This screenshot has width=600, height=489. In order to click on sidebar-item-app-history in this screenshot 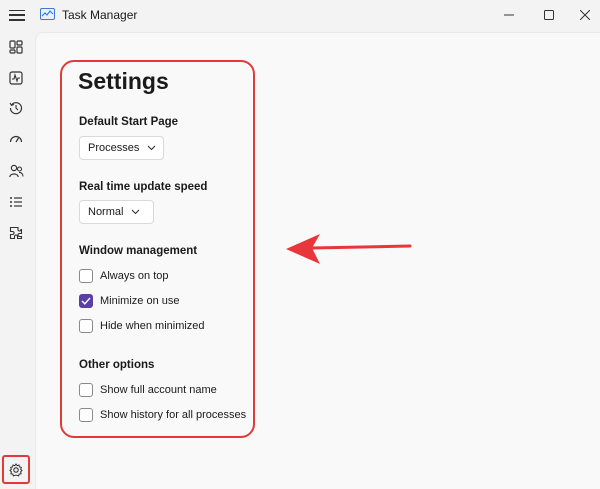, I will do `click(16, 108)`.